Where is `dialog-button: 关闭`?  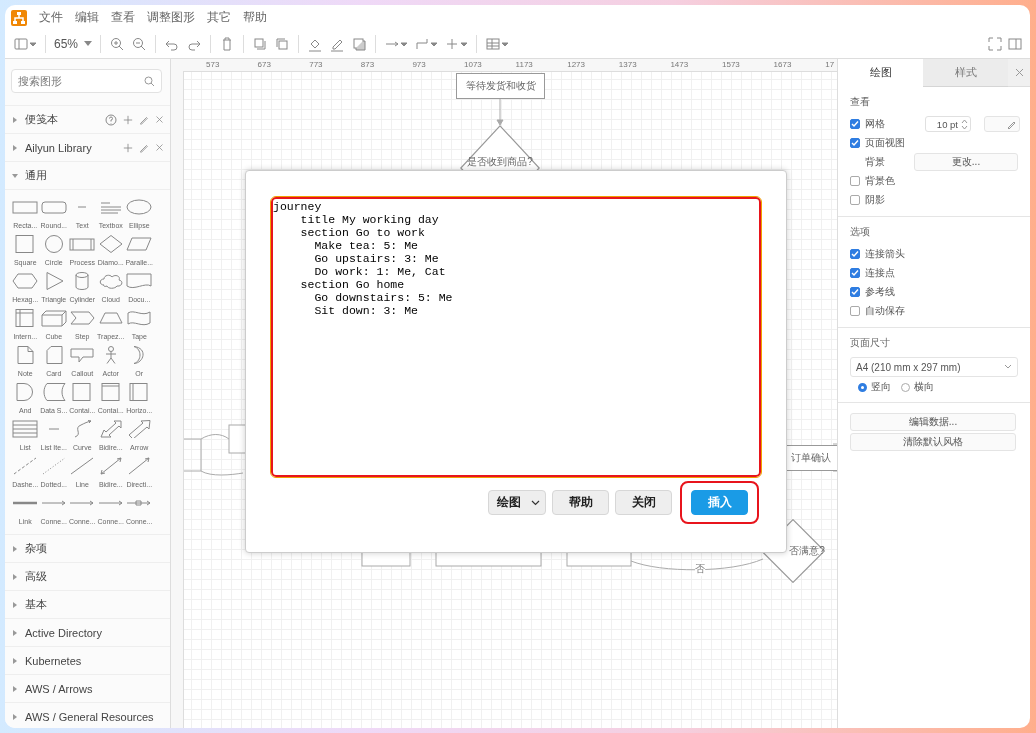 dialog-button: 关闭 is located at coordinates (643, 502).